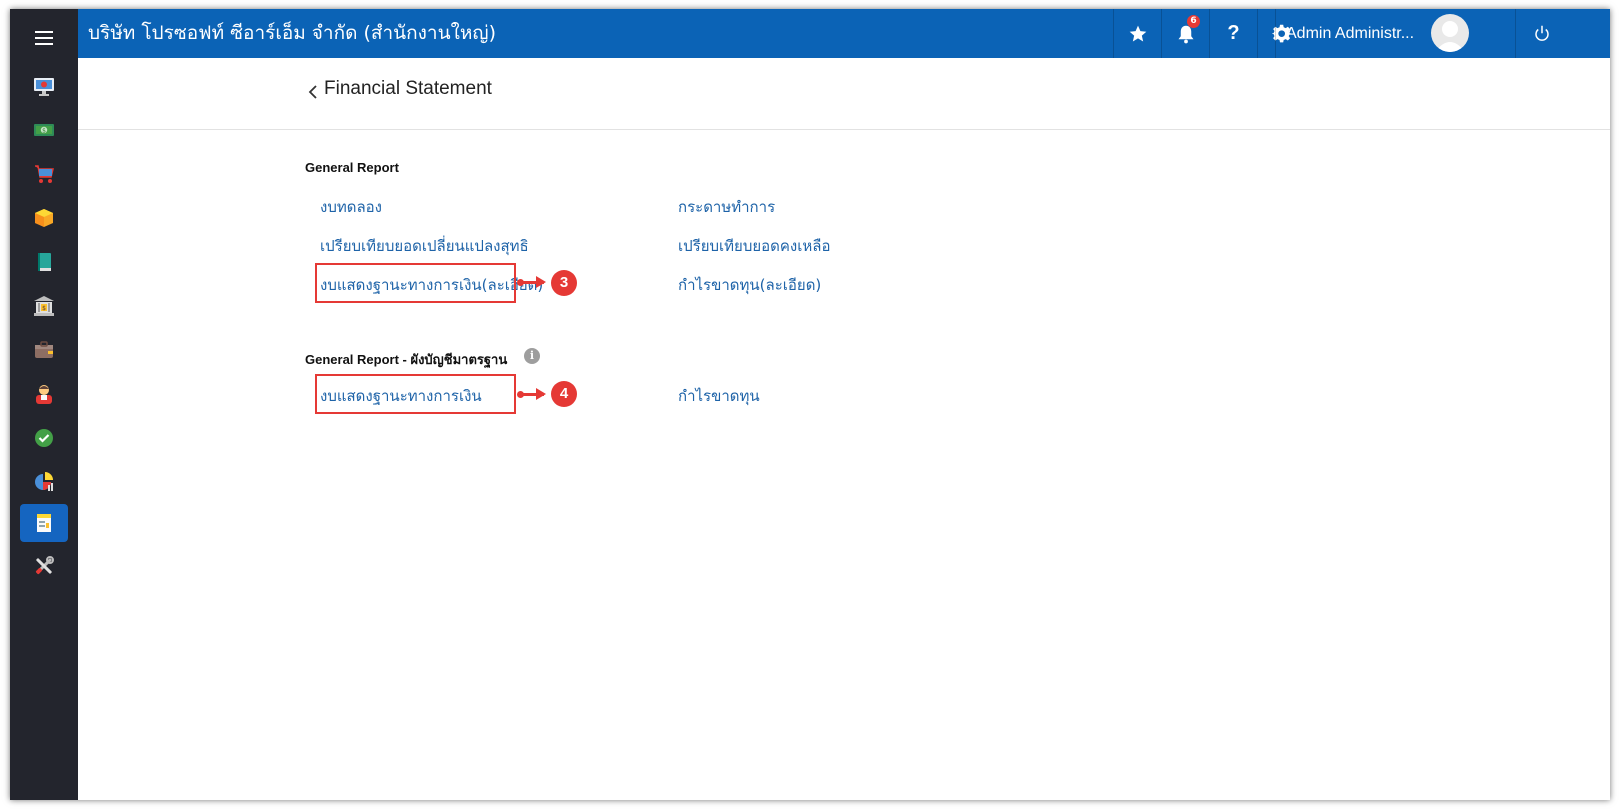 The height and width of the screenshot is (809, 1620). I want to click on sidebar-item-tools, so click(44, 566).